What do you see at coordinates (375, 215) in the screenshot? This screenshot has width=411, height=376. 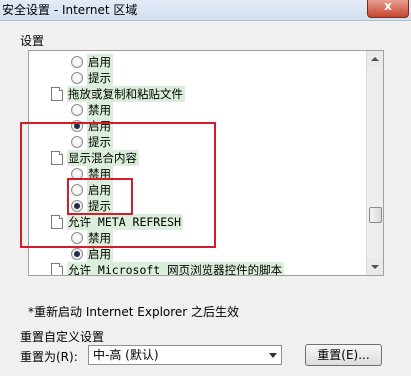 I see `scroll-thumb` at bounding box center [375, 215].